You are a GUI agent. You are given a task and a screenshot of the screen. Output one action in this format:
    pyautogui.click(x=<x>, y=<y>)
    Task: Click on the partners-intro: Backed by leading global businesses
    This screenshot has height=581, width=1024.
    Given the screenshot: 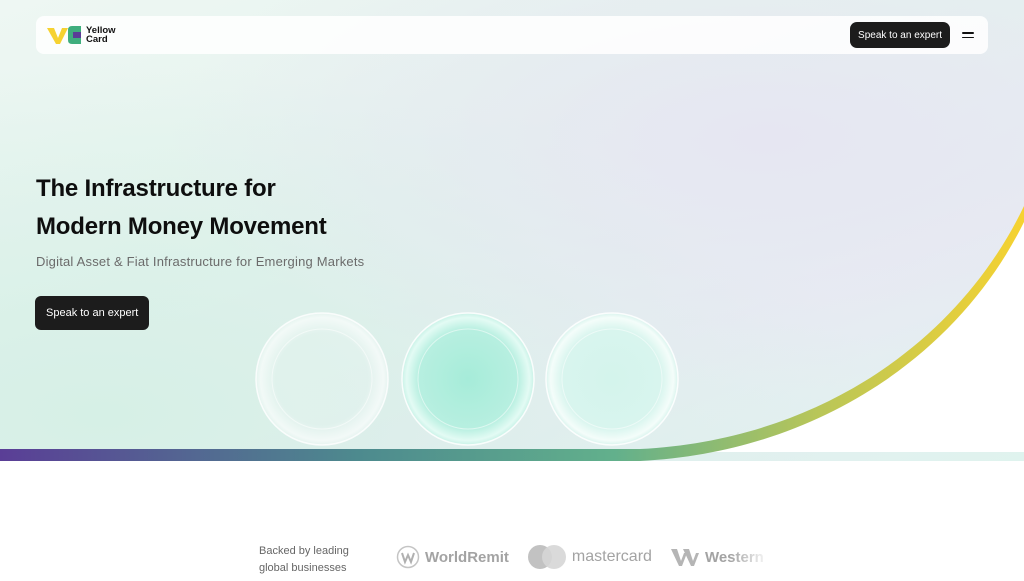 What is the action you would take?
    pyautogui.click(x=304, y=560)
    